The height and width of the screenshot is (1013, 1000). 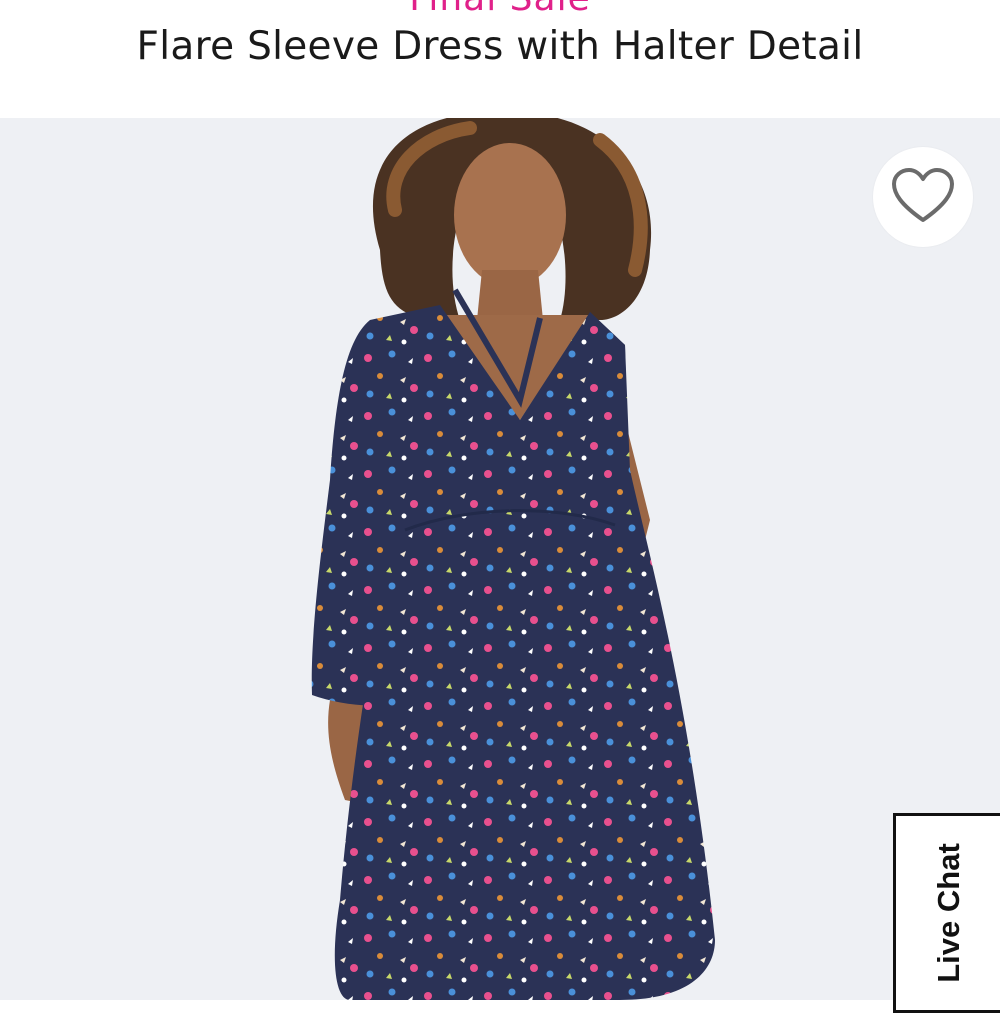 I want to click on favorite-button, so click(x=923, y=197).